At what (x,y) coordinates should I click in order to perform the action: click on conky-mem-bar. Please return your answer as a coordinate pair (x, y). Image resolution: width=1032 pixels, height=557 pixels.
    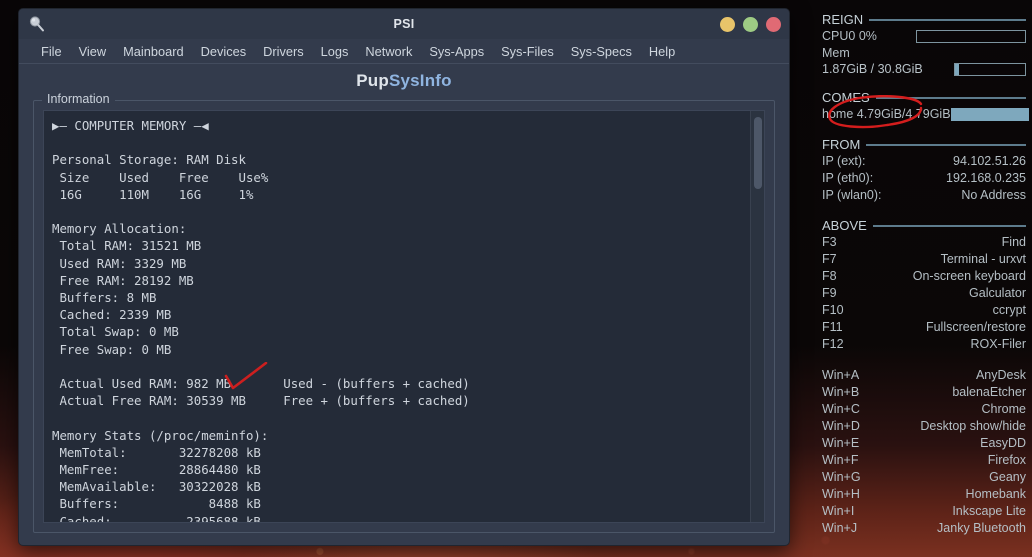
    Looking at the image, I should click on (990, 69).